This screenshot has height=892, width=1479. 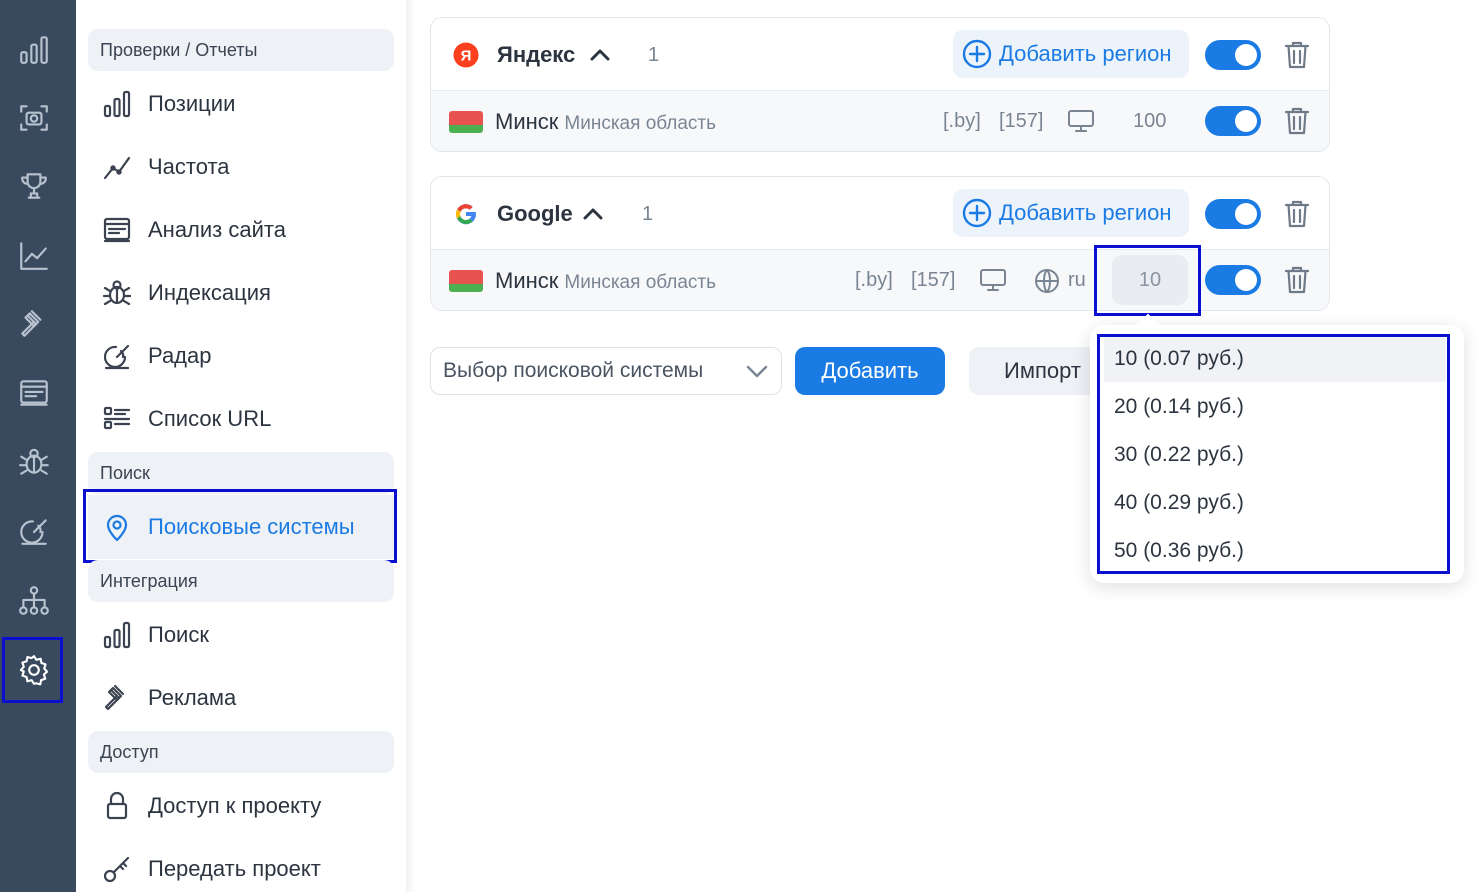 What do you see at coordinates (1273, 454) in the screenshot?
I see `dropdown-highlight` at bounding box center [1273, 454].